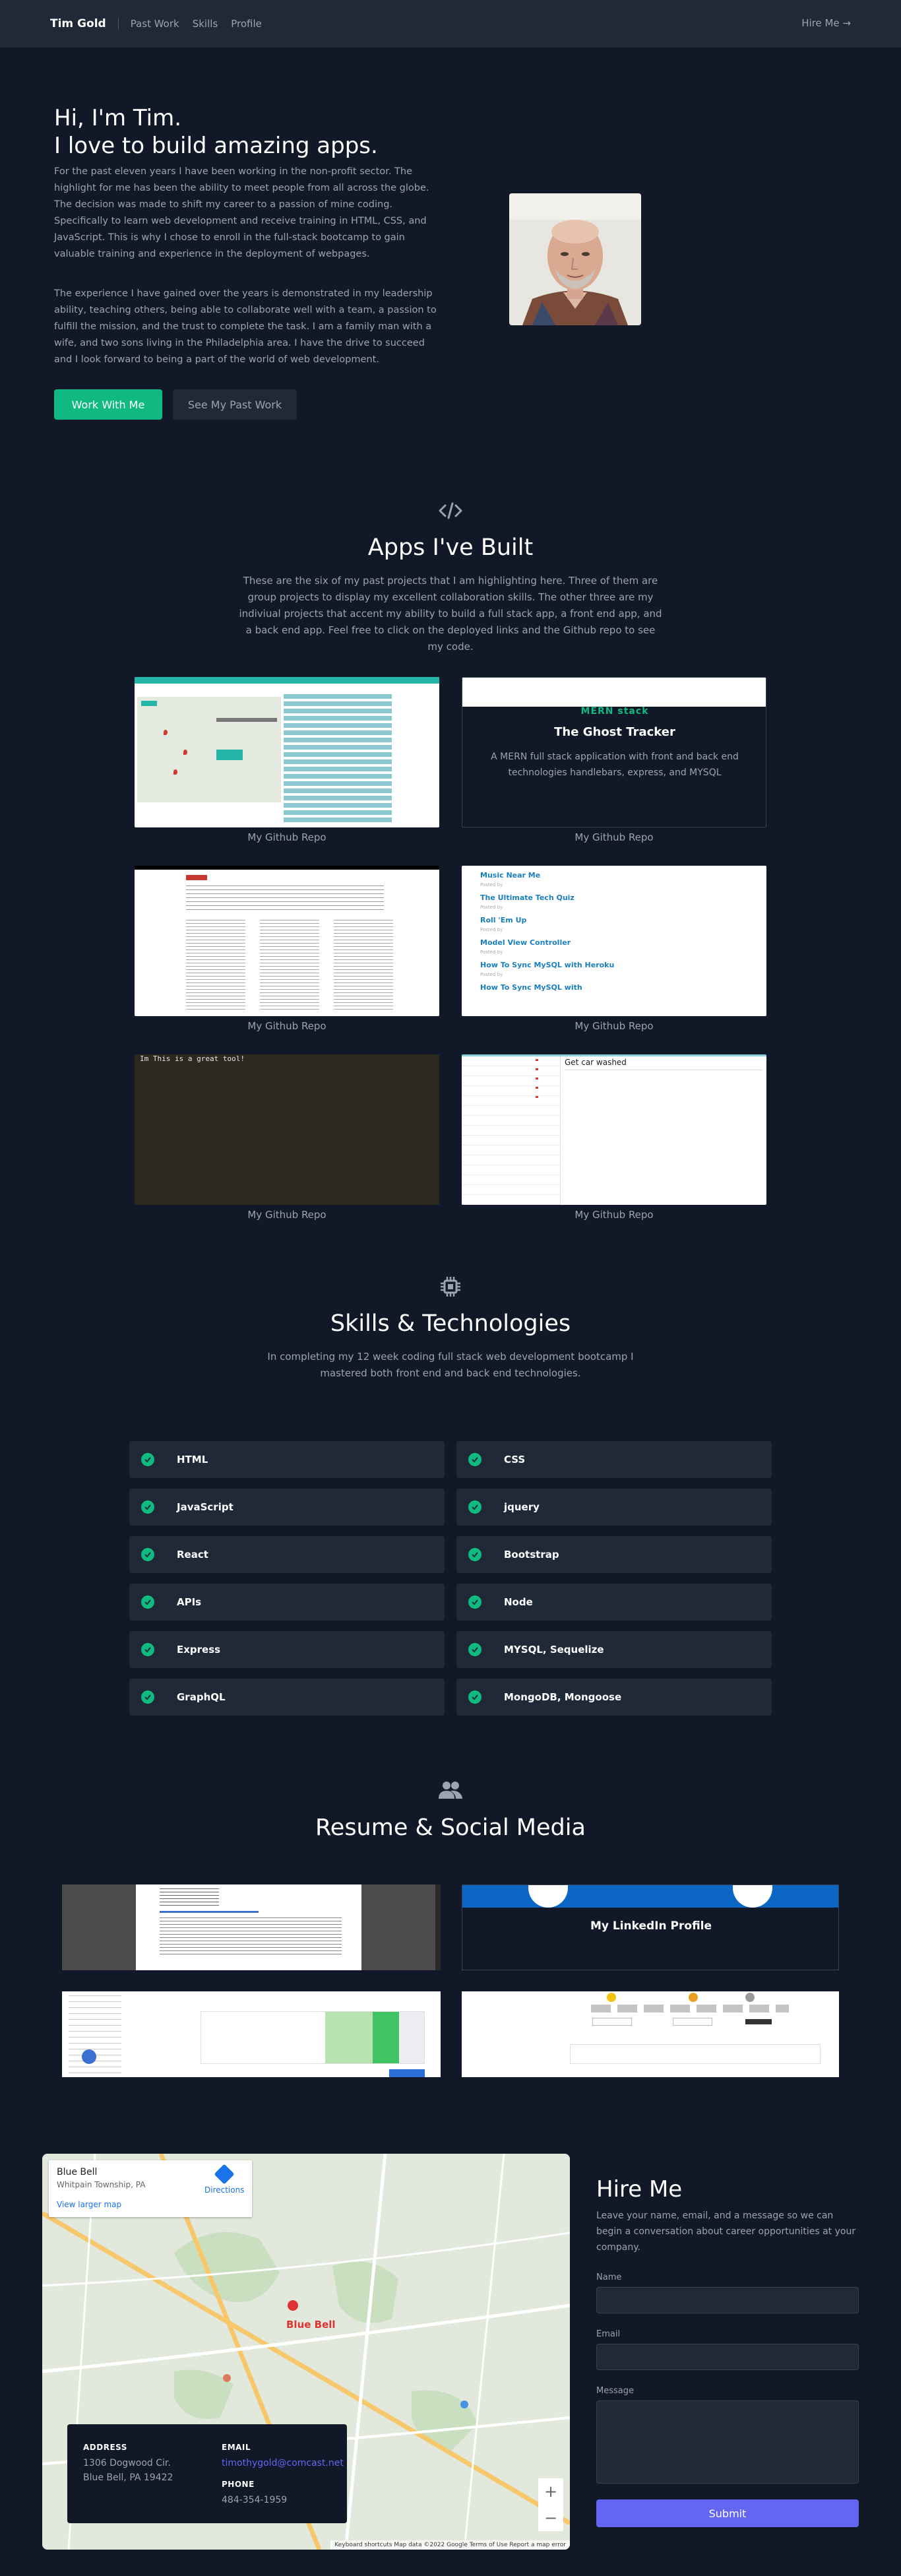 This screenshot has width=901, height=2576. I want to click on address-line-2: Blue Bell, PA 19422, so click(128, 2477).